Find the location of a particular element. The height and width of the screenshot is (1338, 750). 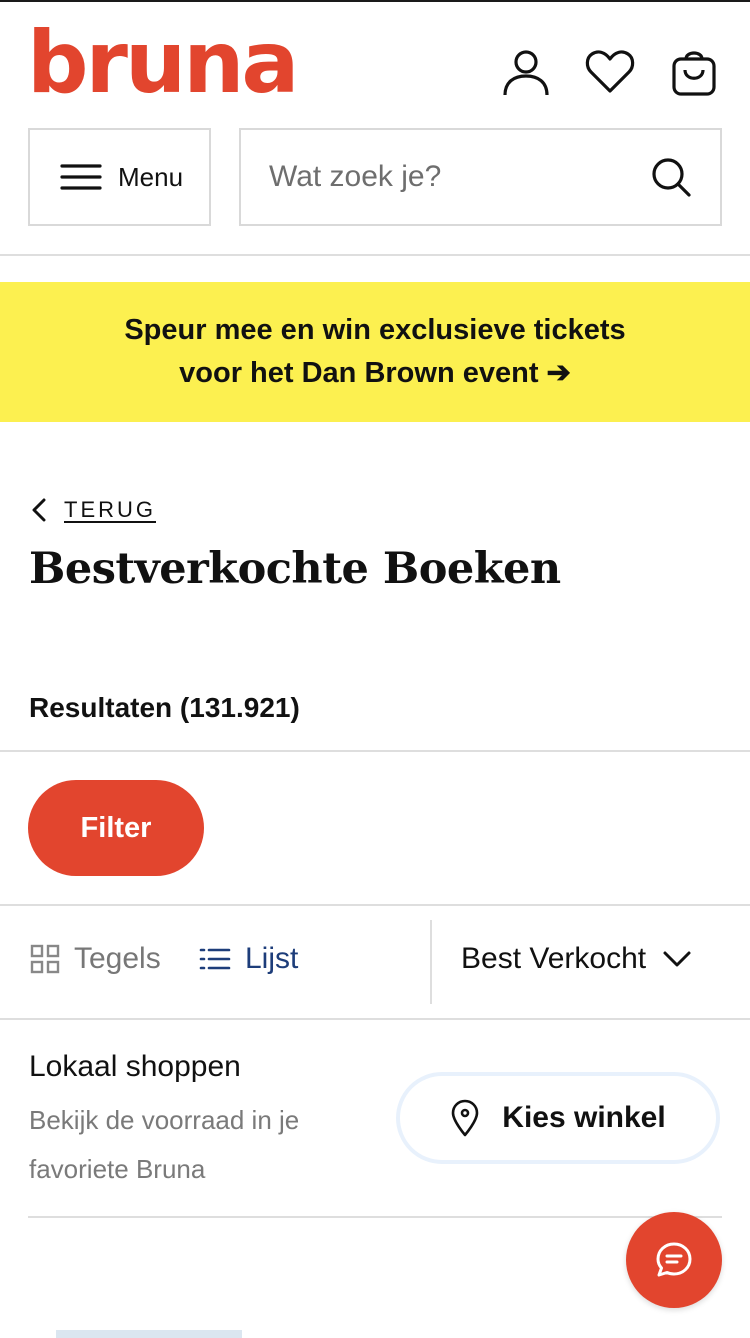

cart-button is located at coordinates (694, 72).